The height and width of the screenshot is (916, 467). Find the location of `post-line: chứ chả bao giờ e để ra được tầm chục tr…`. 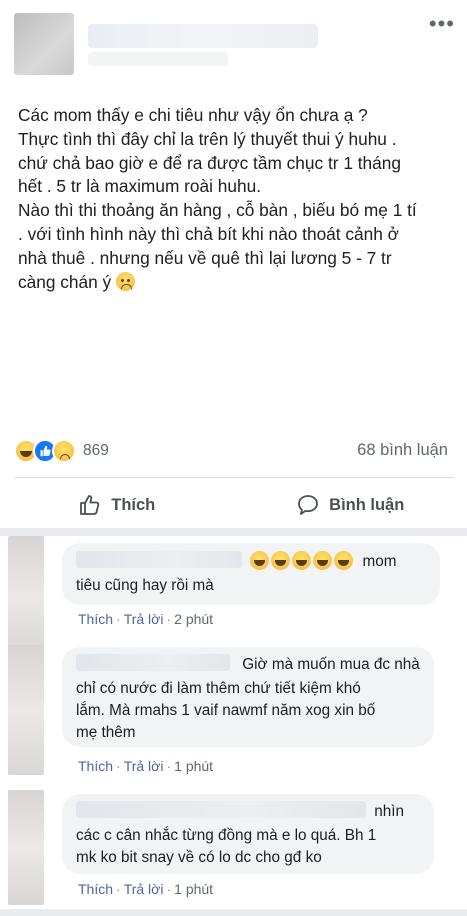

post-line: chứ chả bao giờ e để ra được tầm chục tr… is located at coordinates (209, 162).